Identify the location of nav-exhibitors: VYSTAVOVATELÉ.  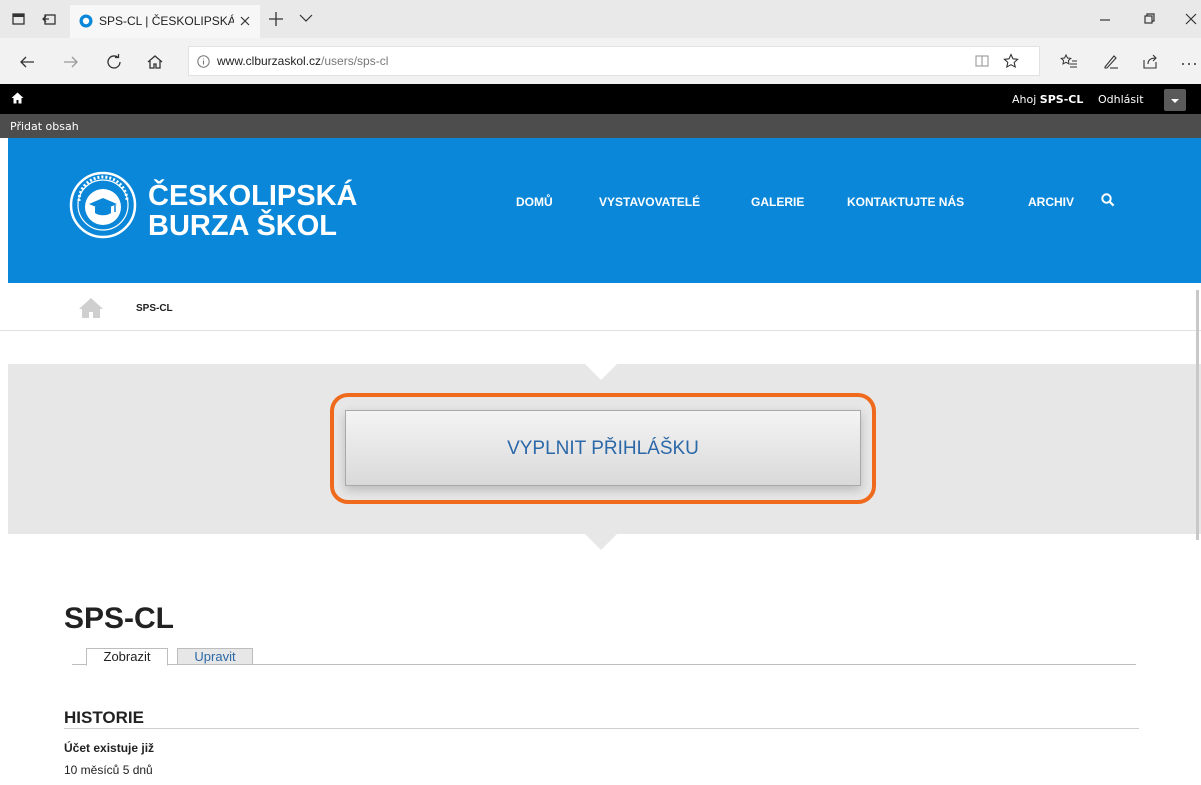
(649, 202).